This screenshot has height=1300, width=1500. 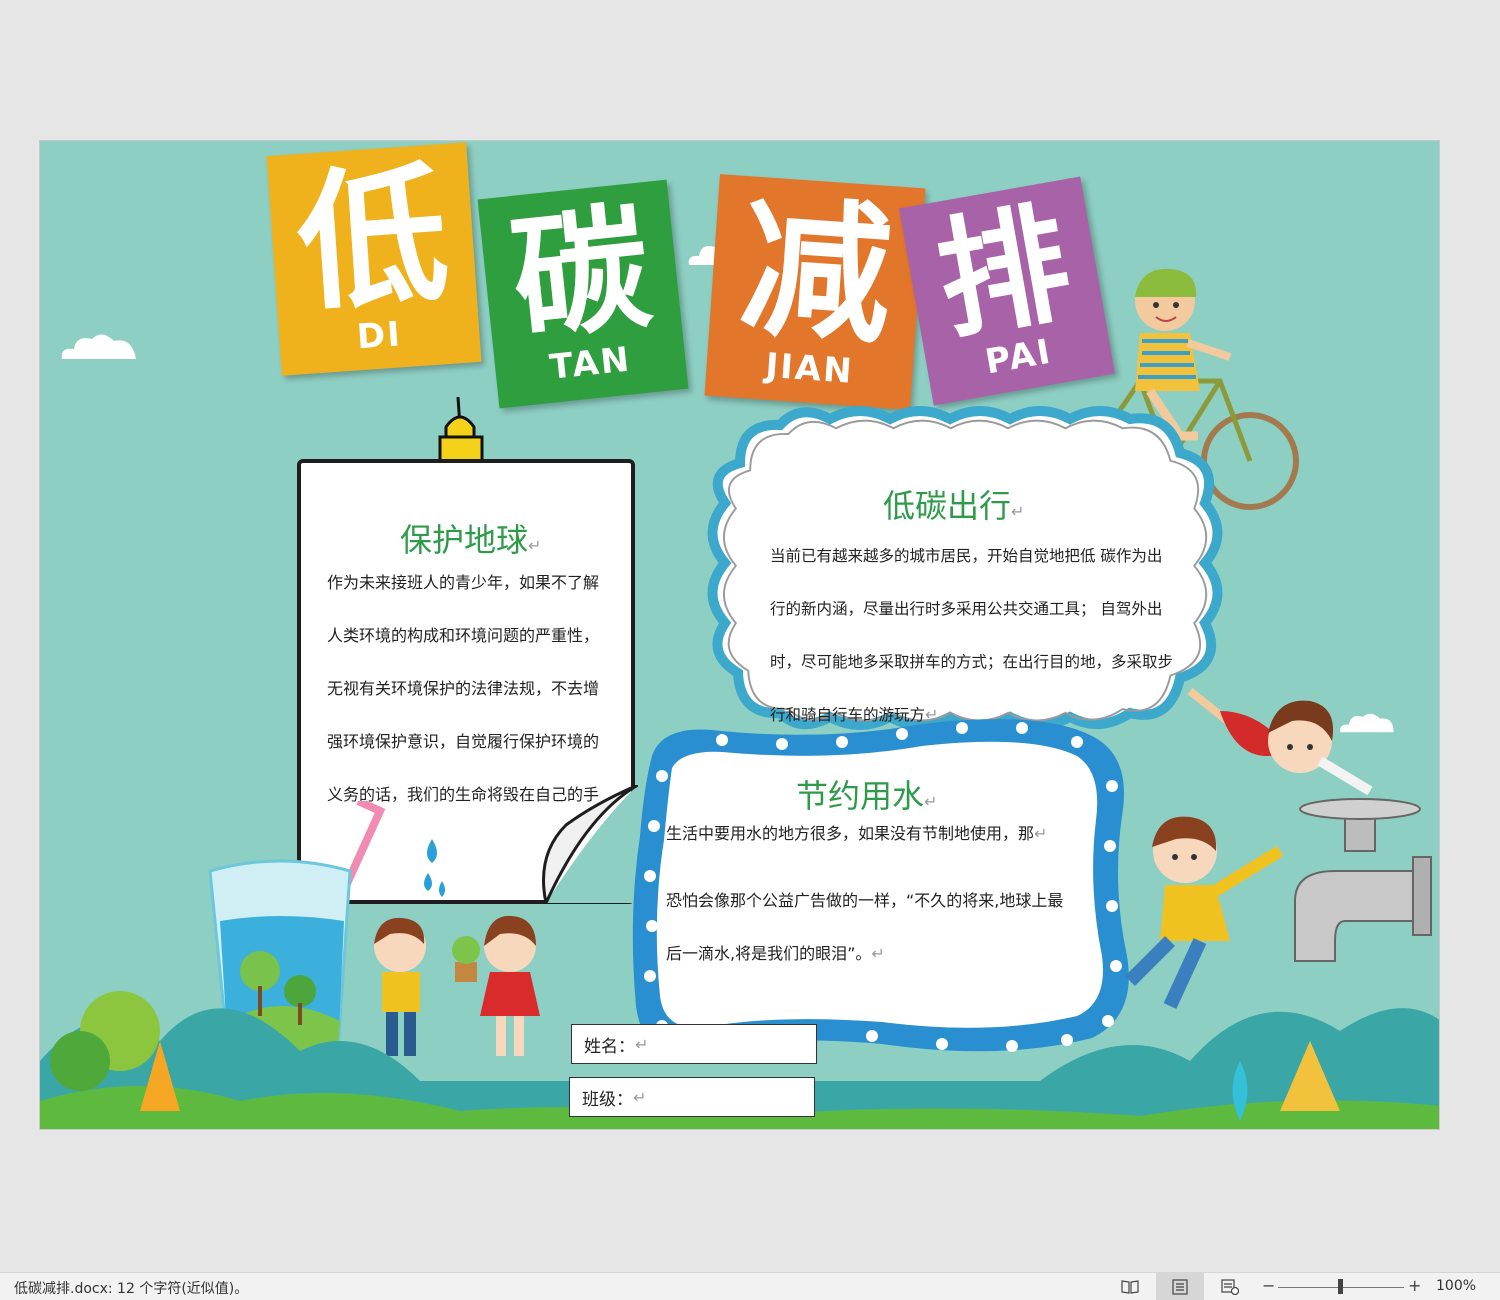 I want to click on water-drops-icon, so click(x=434, y=868).